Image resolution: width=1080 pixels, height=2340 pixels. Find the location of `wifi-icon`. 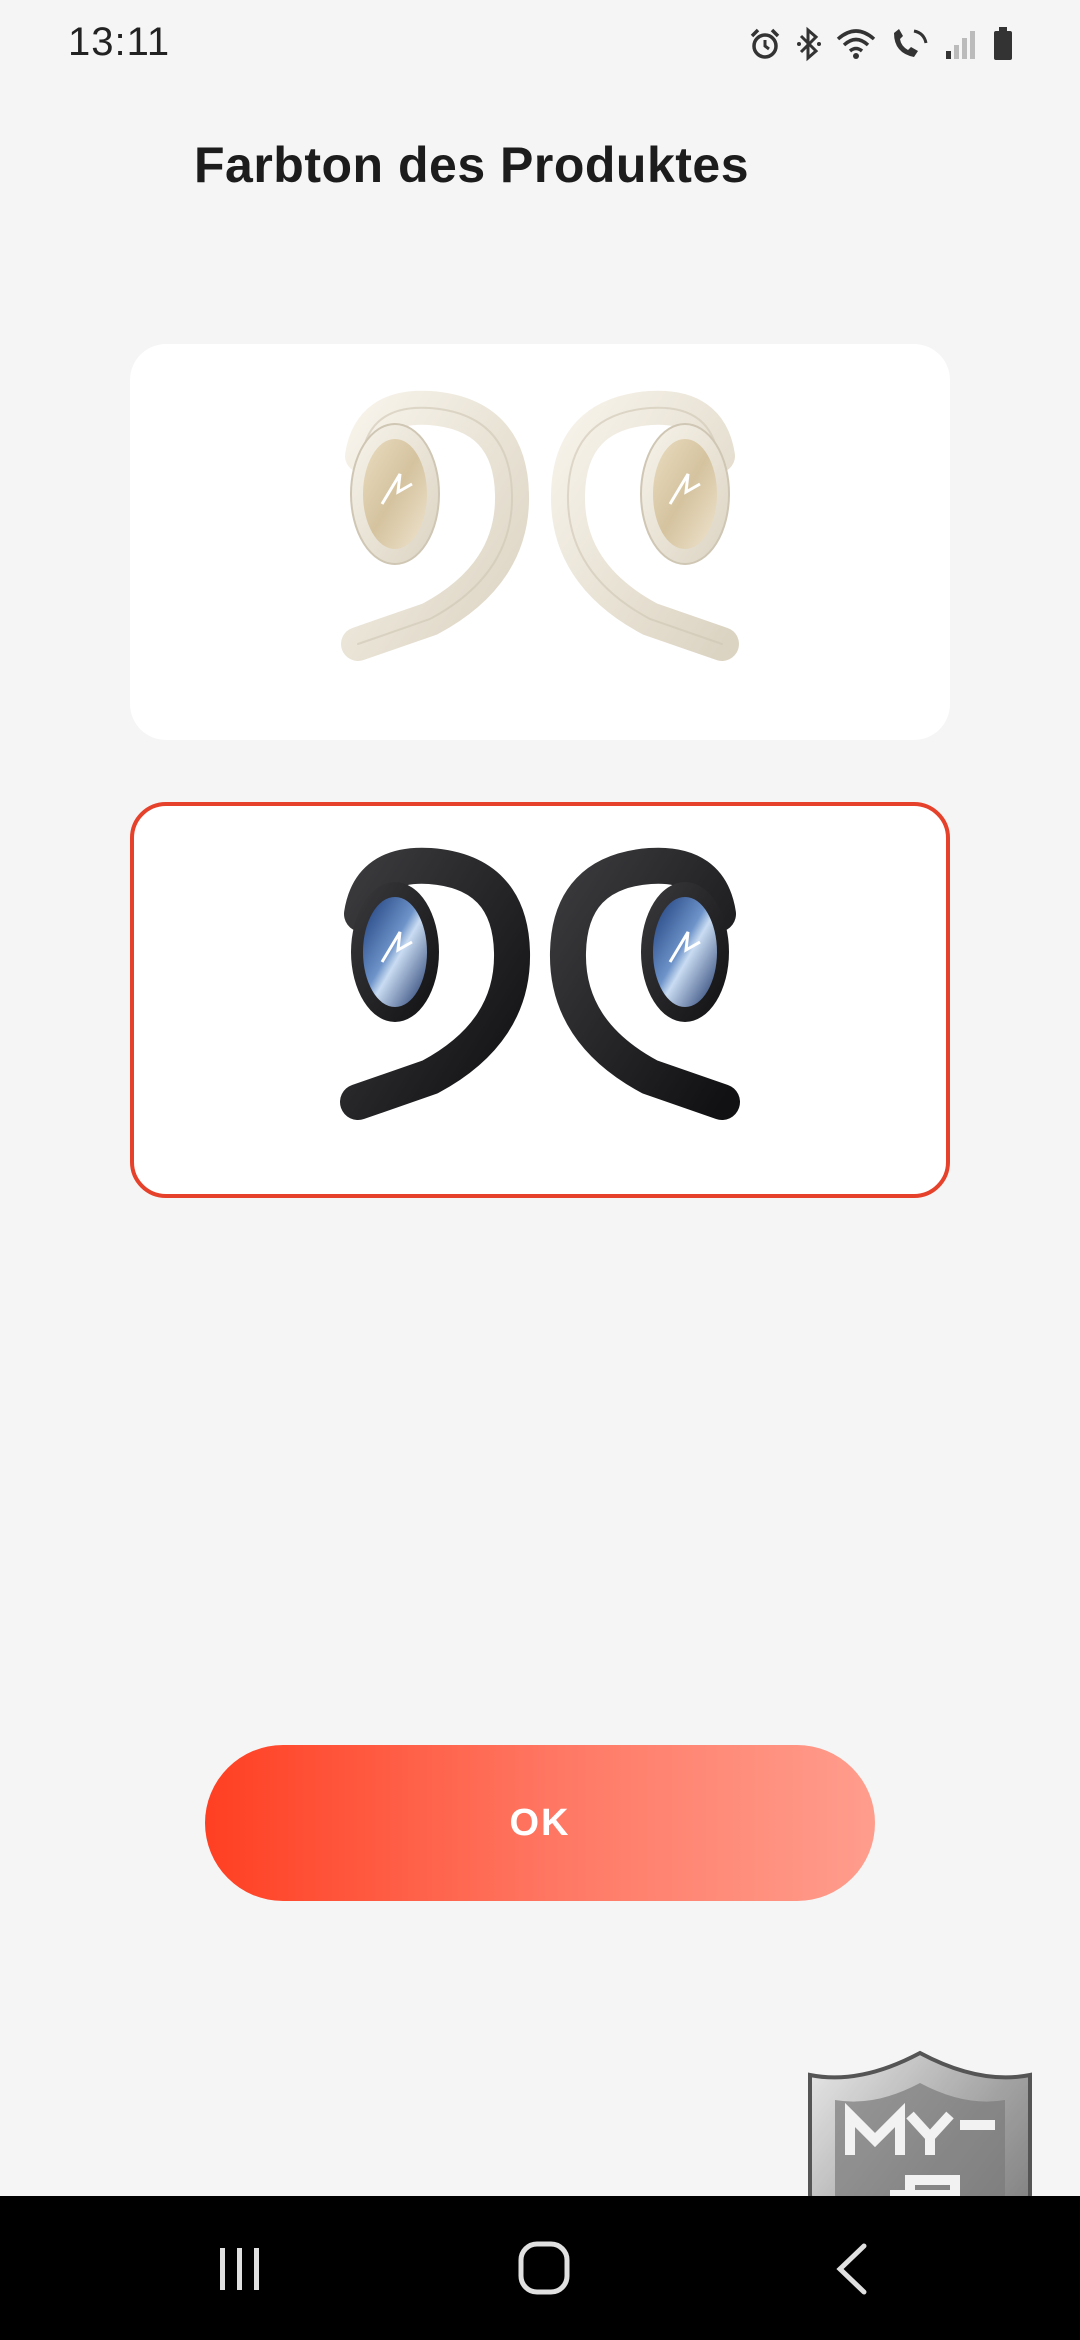

wifi-icon is located at coordinates (856, 44).